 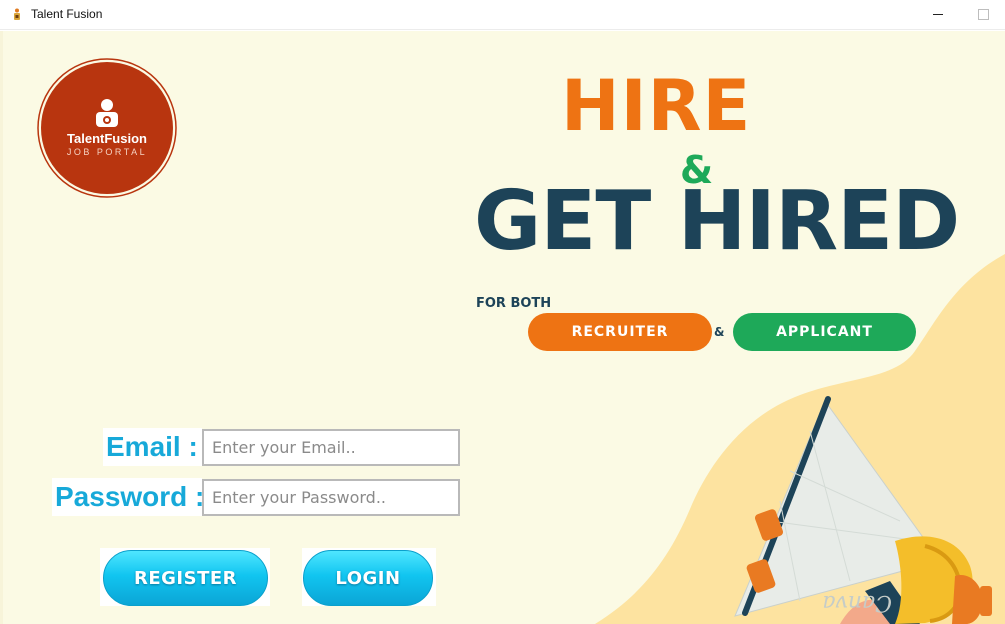 What do you see at coordinates (514, 303) in the screenshot?
I see `for-both-text: FOR BOTH` at bounding box center [514, 303].